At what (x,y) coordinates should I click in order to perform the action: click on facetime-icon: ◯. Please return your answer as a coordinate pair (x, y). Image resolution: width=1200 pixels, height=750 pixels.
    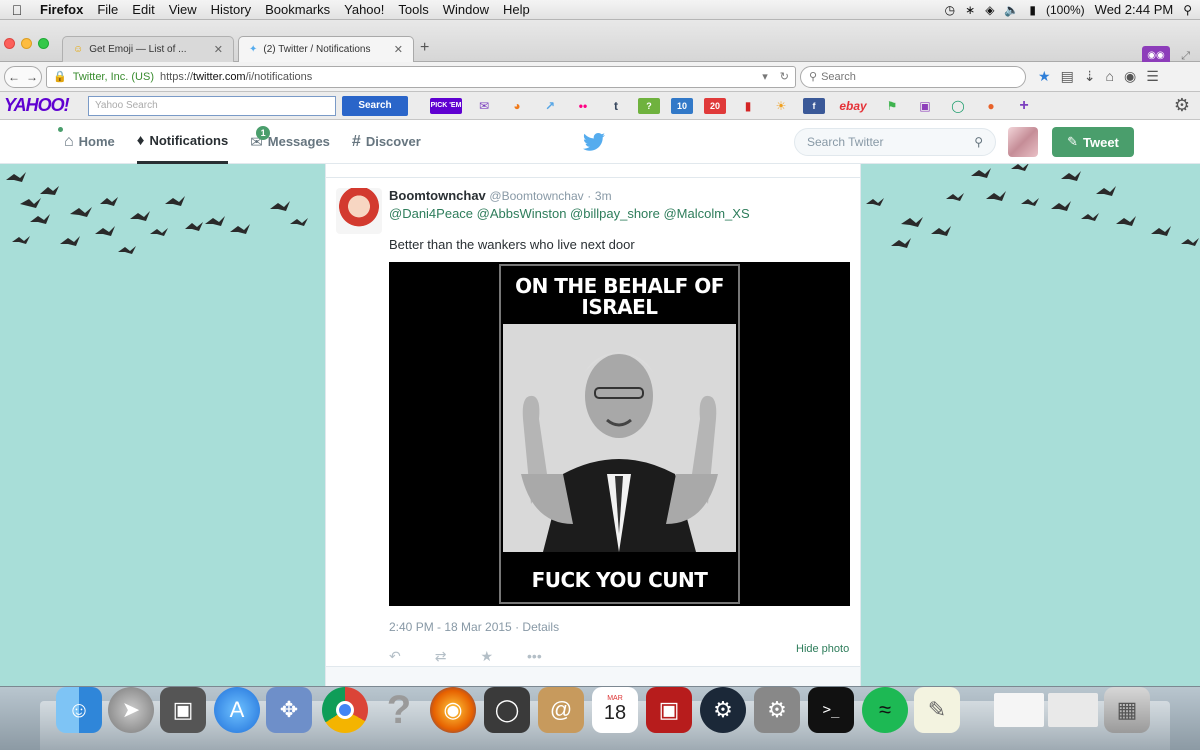
    Looking at the image, I should click on (507, 710).